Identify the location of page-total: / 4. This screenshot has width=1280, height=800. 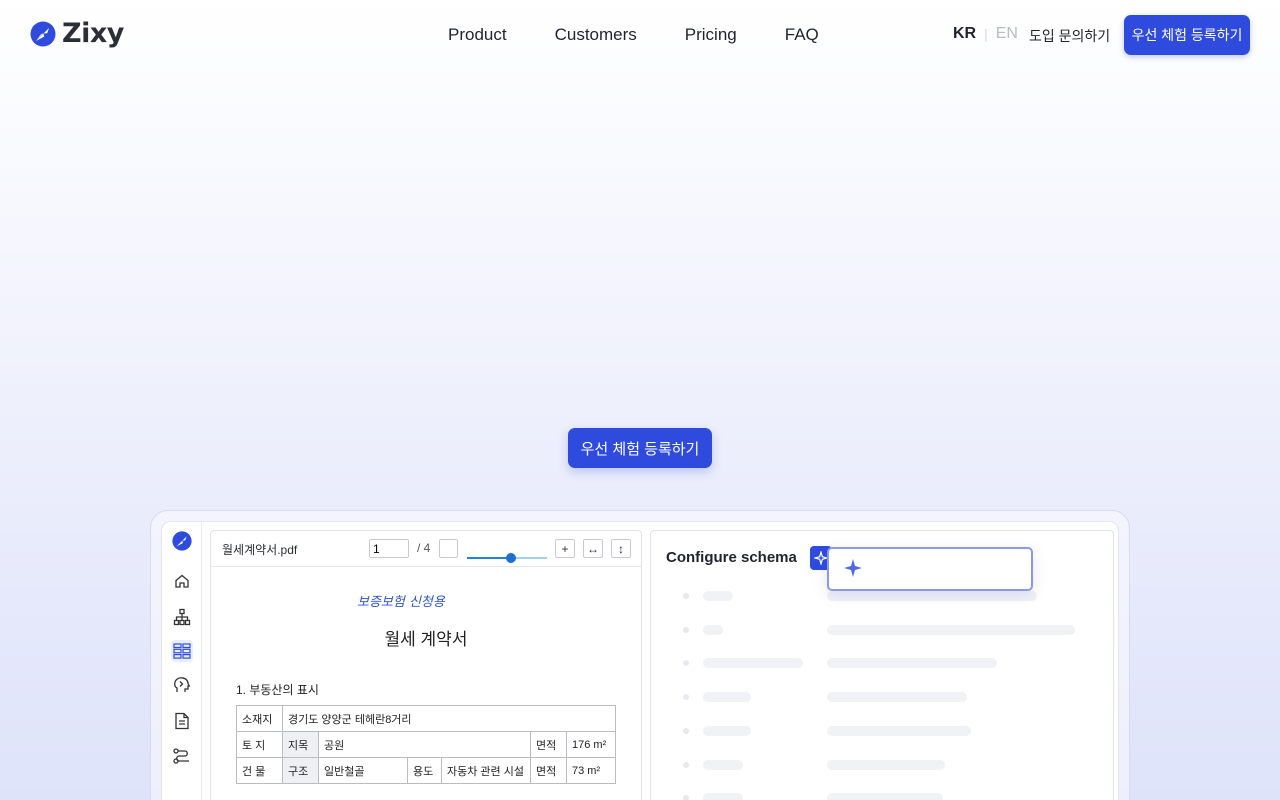
(424, 548).